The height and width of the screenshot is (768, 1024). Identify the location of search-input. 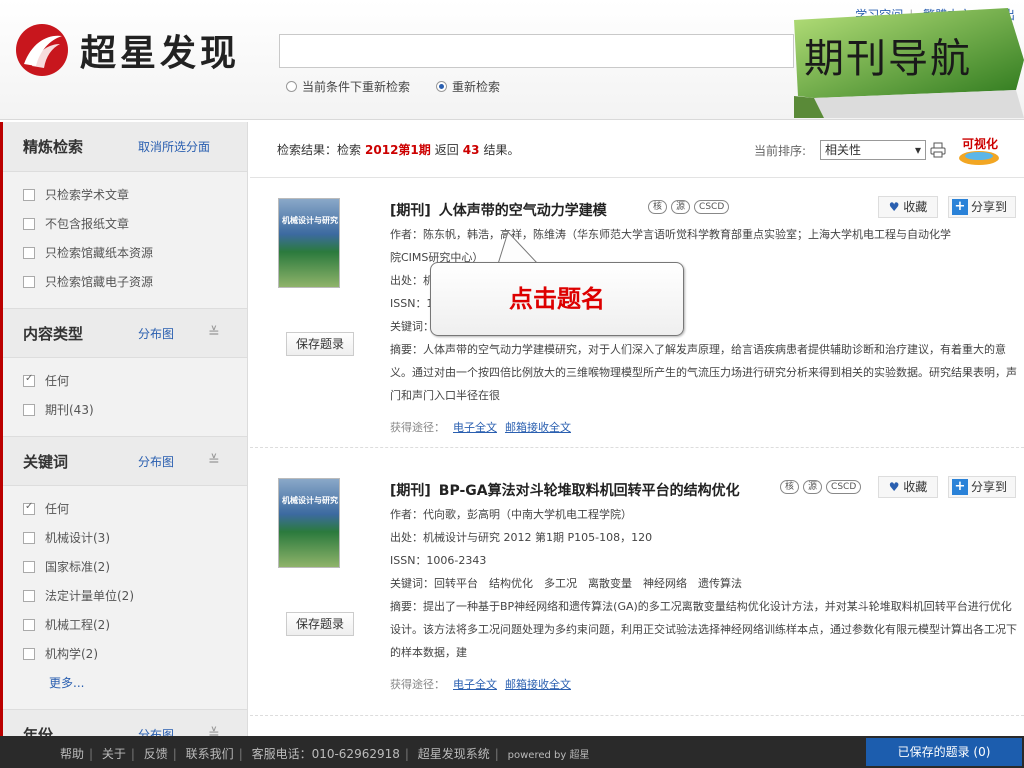
(536, 51).